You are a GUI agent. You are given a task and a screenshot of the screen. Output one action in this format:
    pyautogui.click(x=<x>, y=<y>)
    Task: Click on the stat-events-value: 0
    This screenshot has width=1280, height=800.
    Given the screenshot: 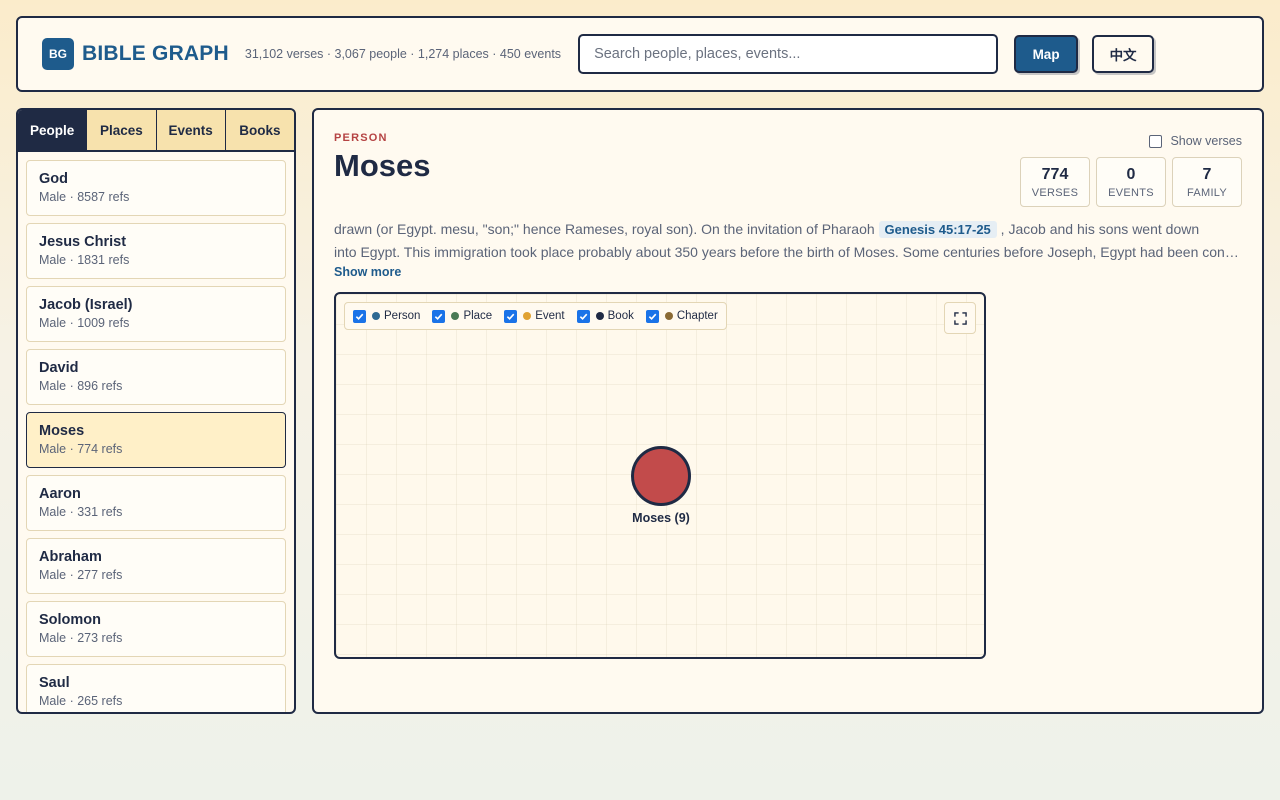 What is the action you would take?
    pyautogui.click(x=1131, y=174)
    